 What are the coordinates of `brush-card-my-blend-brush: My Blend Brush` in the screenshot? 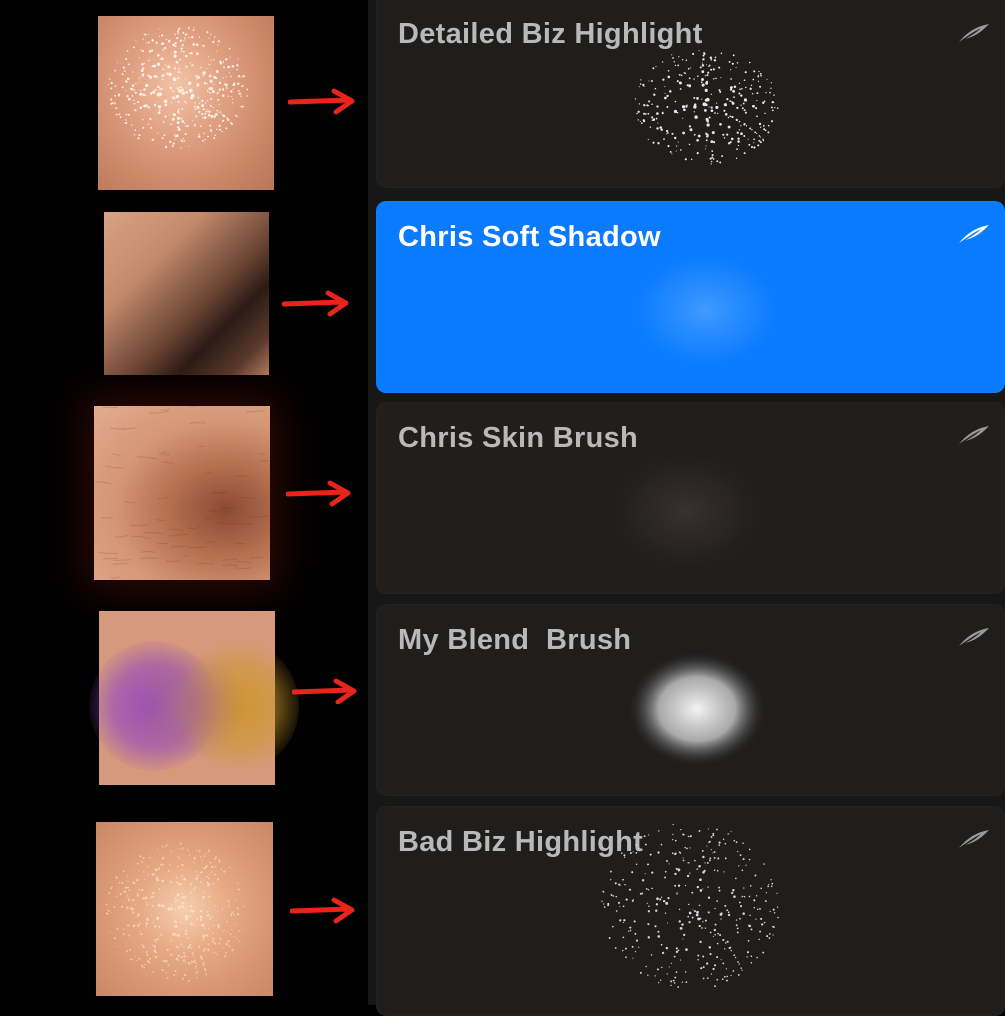 It's located at (690, 700).